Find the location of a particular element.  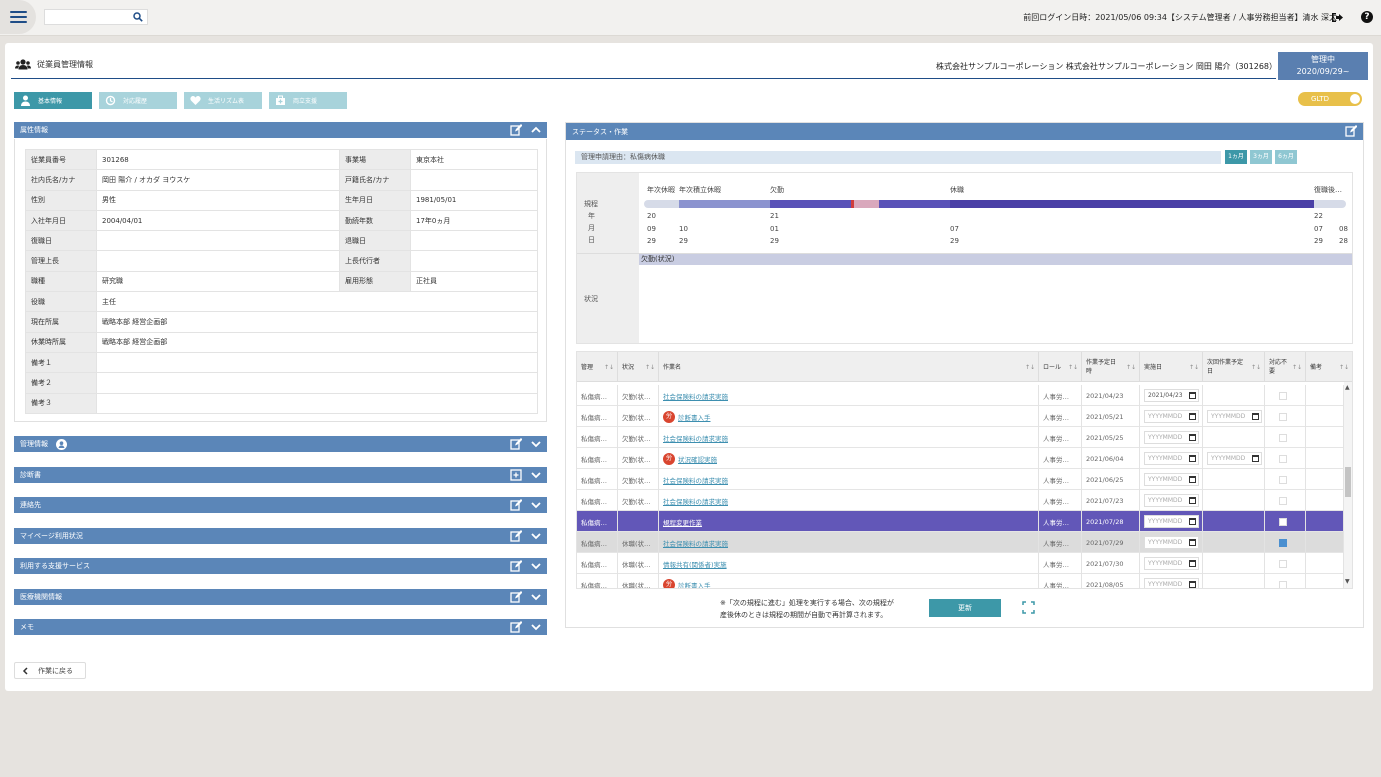

column-header: 実施日 ↑↓ is located at coordinates (1171, 367).